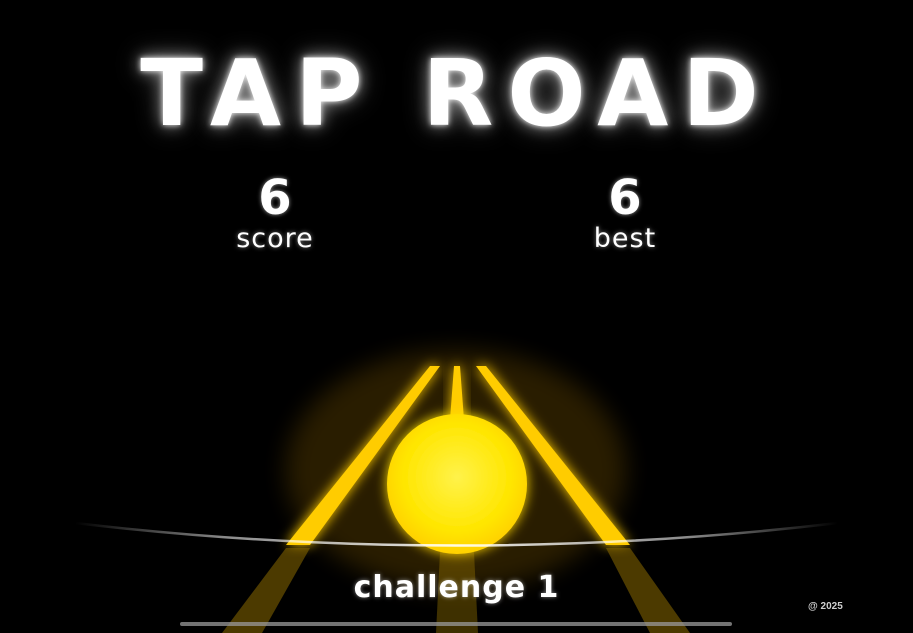  I want to click on best-panel: 6 best, so click(625, 213).